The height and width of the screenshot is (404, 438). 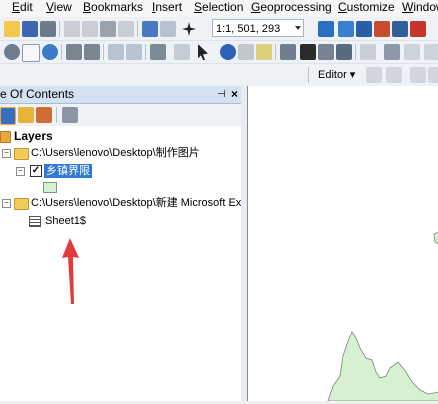 I want to click on time-slider-icon, so click(x=368, y=52).